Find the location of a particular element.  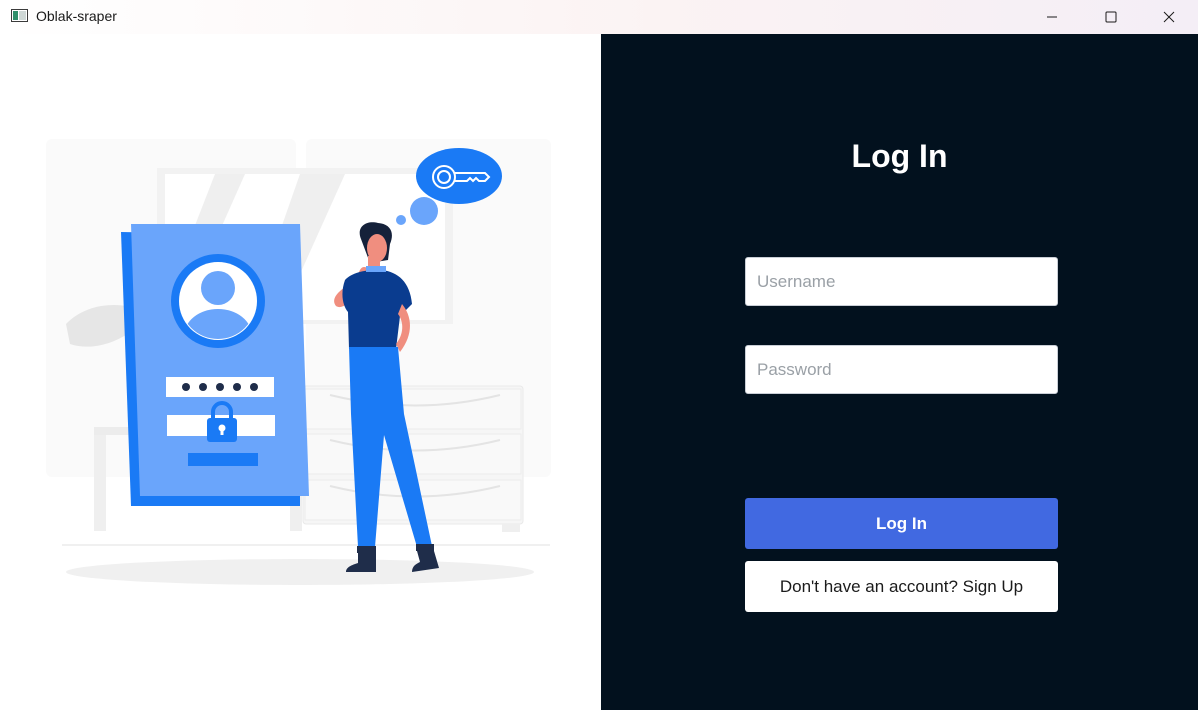

minimize-icon is located at coordinates (1052, 17).